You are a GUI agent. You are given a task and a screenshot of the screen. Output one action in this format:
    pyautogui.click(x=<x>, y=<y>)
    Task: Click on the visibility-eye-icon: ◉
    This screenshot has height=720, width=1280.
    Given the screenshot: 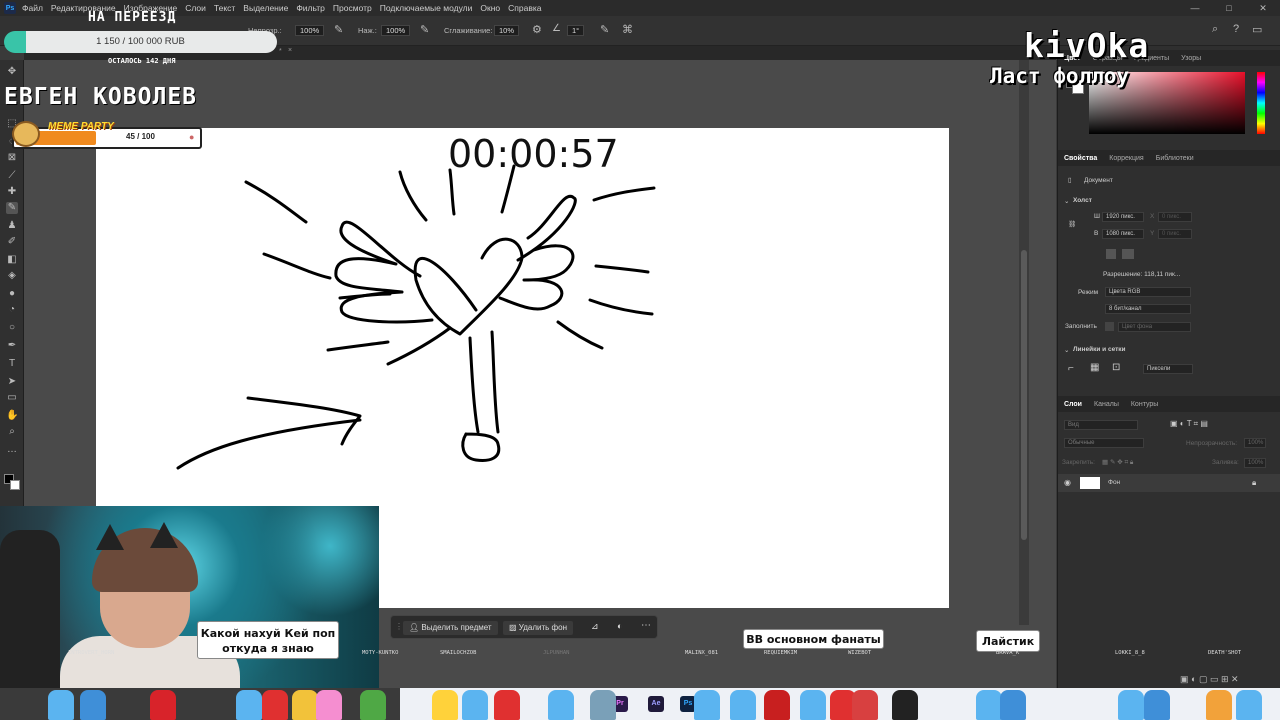 What is the action you would take?
    pyautogui.click(x=1067, y=482)
    